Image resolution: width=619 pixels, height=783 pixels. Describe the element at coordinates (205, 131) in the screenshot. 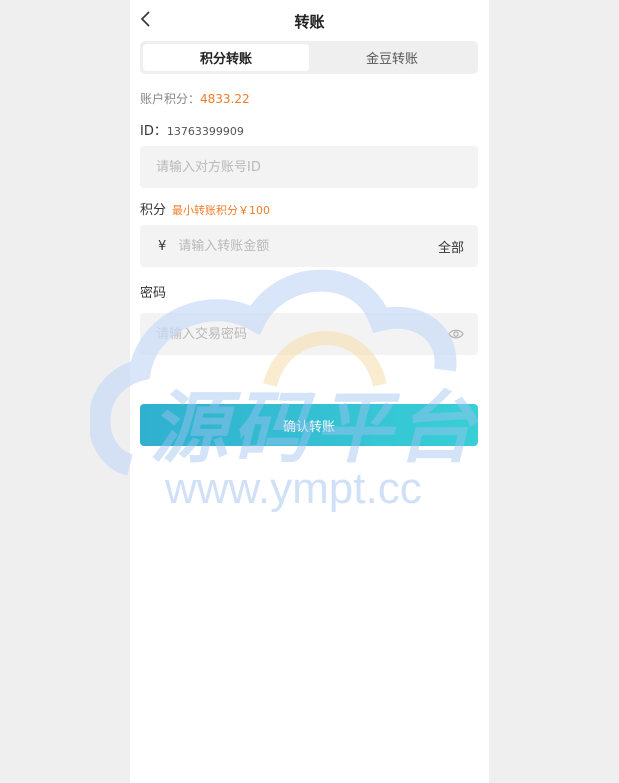

I see `id-value: 13763399909` at that location.